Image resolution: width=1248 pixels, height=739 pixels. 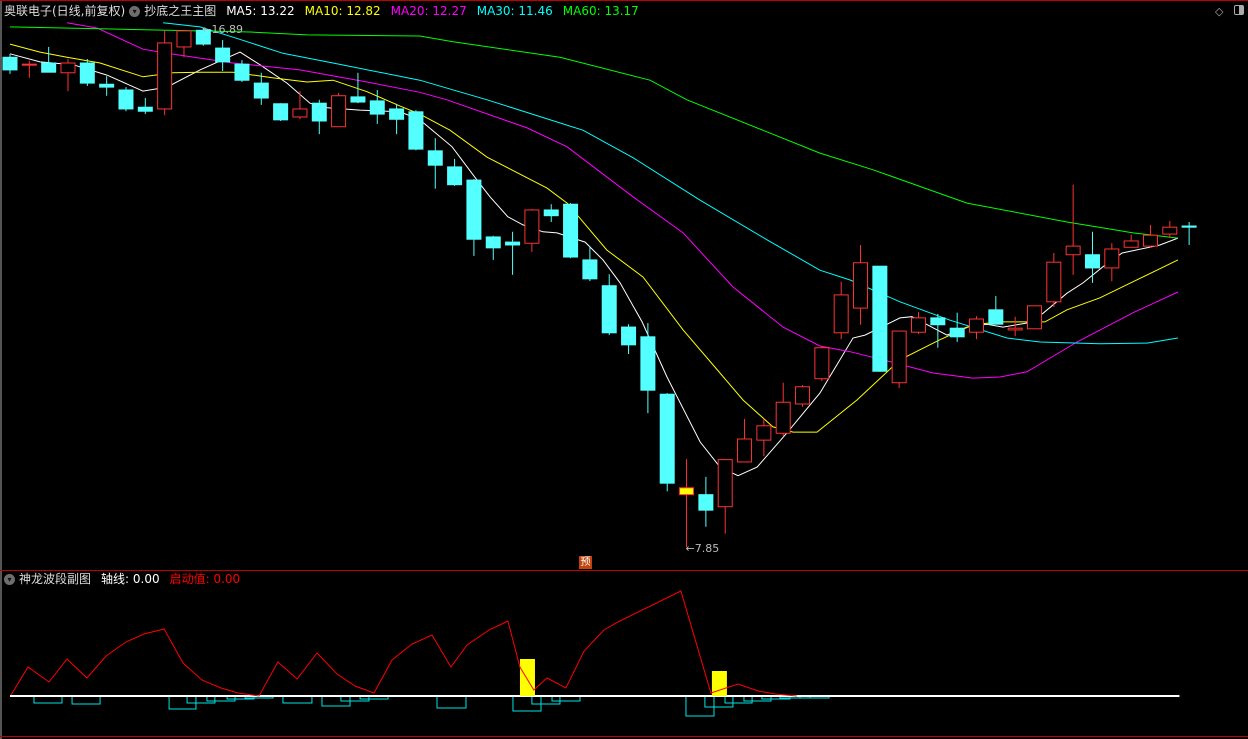 What do you see at coordinates (585, 562) in the screenshot?
I see `forecast-badge: 预` at bounding box center [585, 562].